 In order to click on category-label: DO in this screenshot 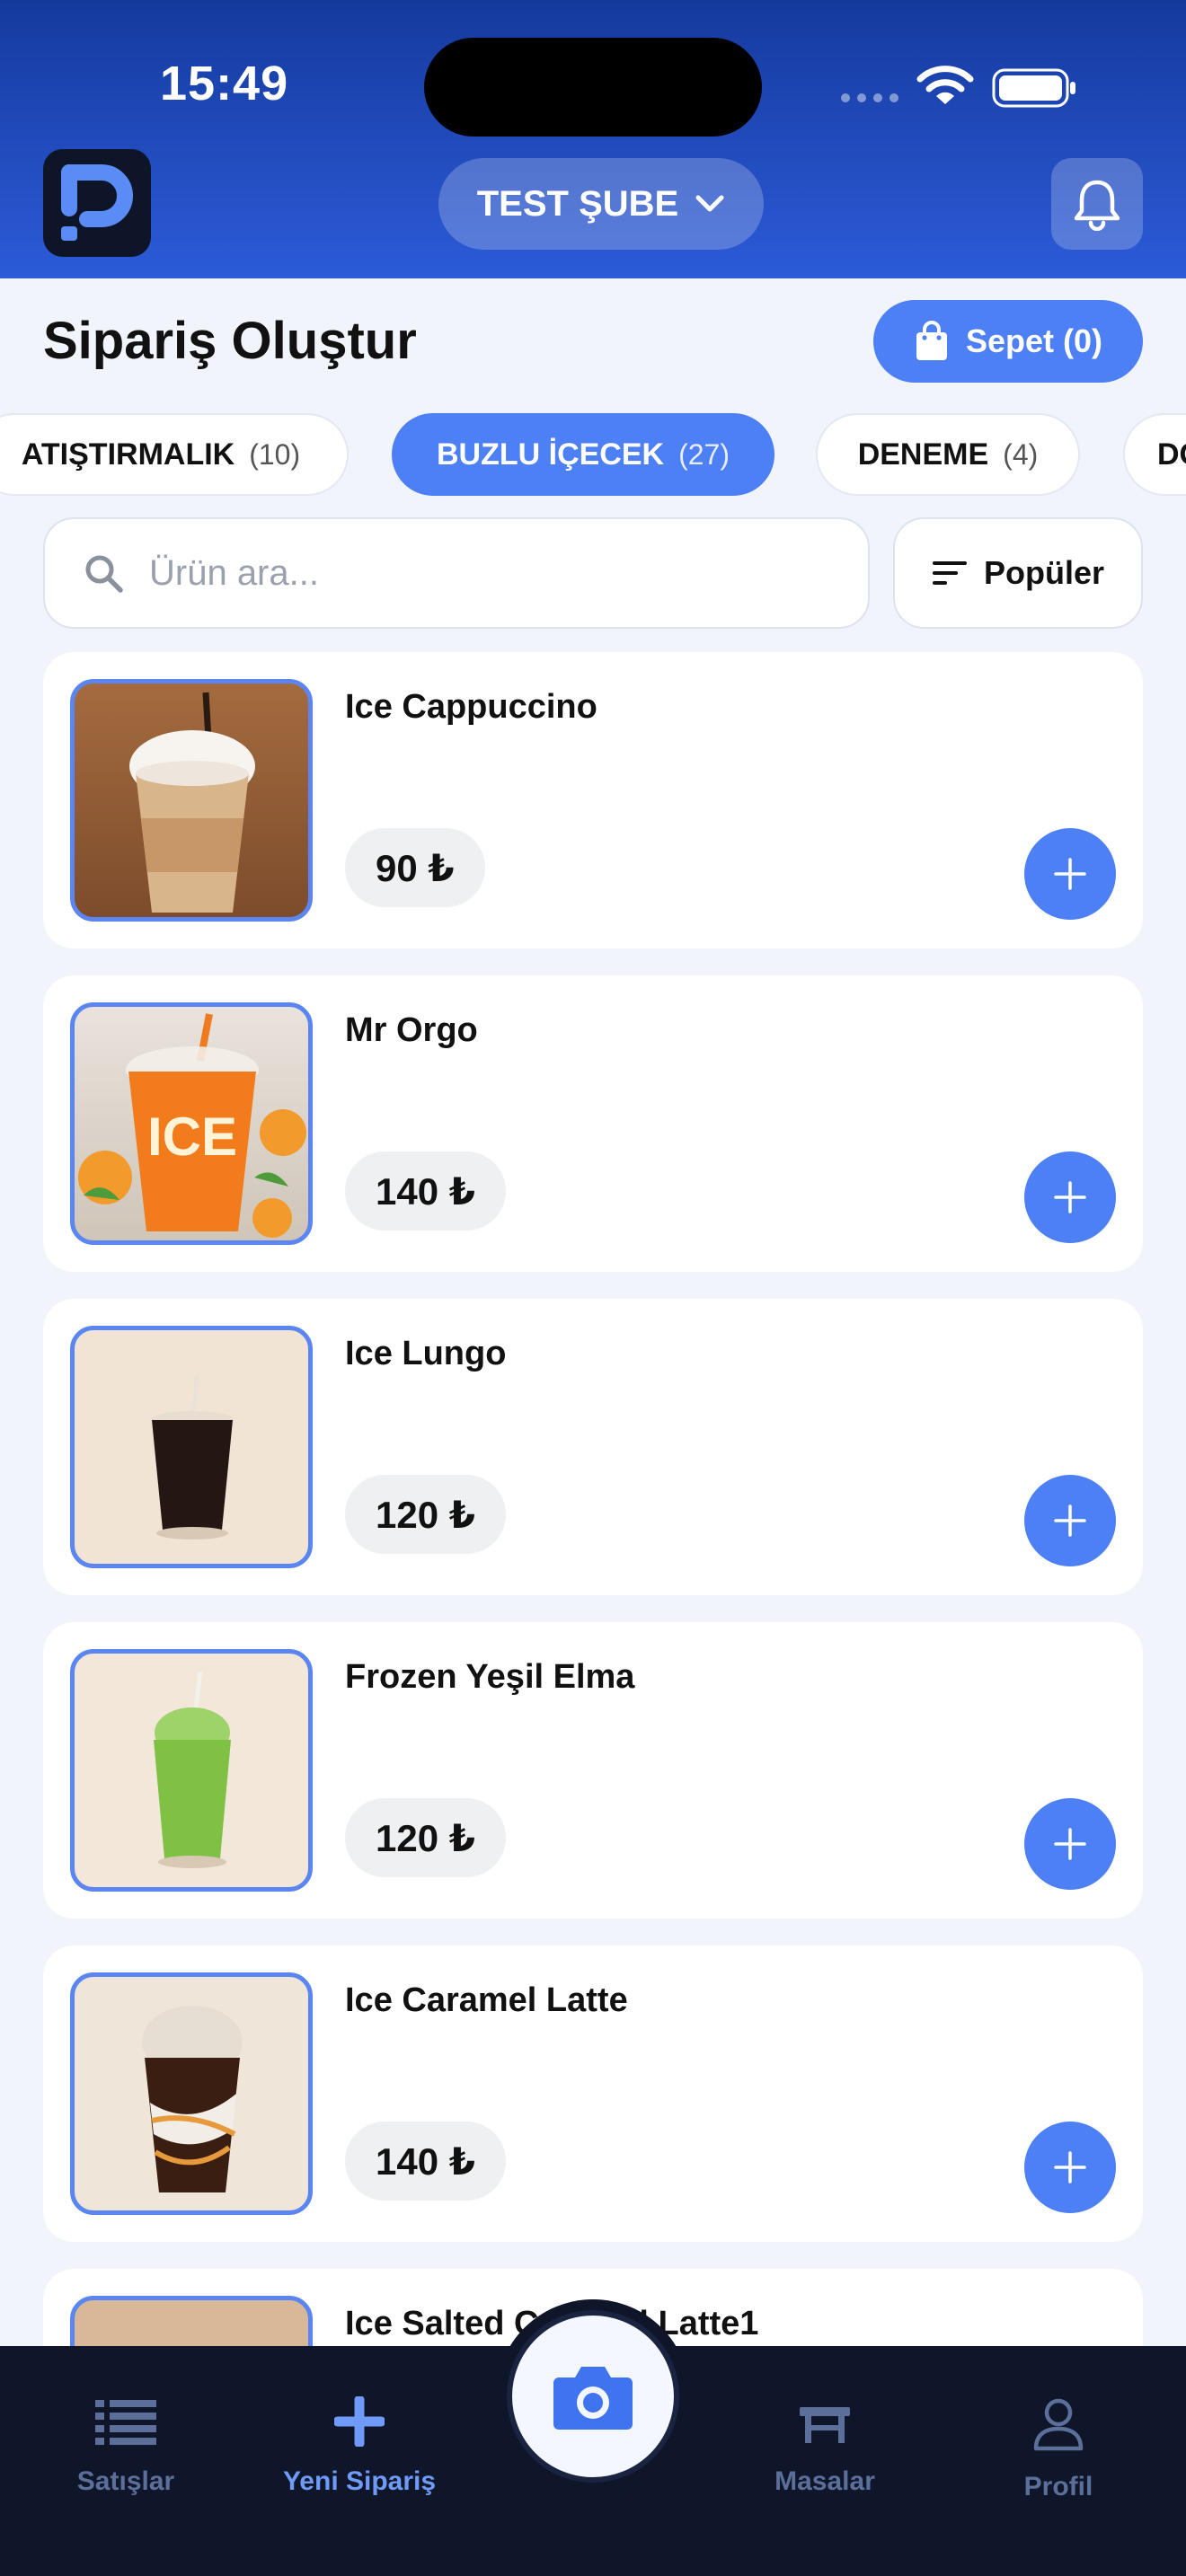, I will do `click(1171, 454)`.